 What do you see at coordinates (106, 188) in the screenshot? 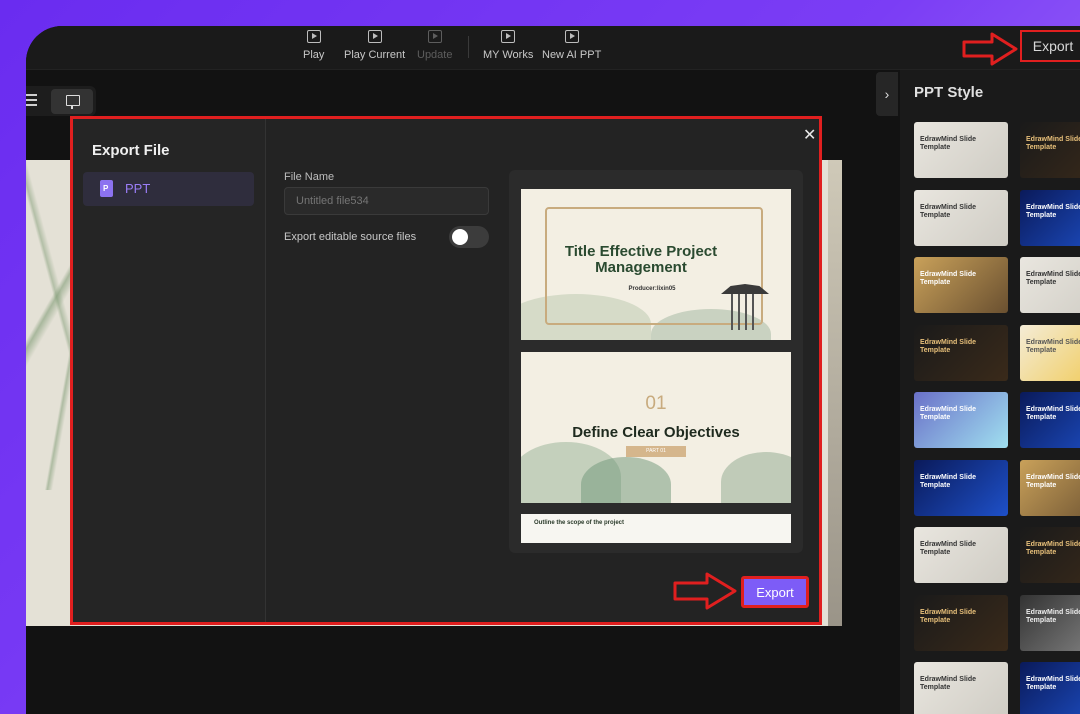
I see `ppt-file-icon` at bounding box center [106, 188].